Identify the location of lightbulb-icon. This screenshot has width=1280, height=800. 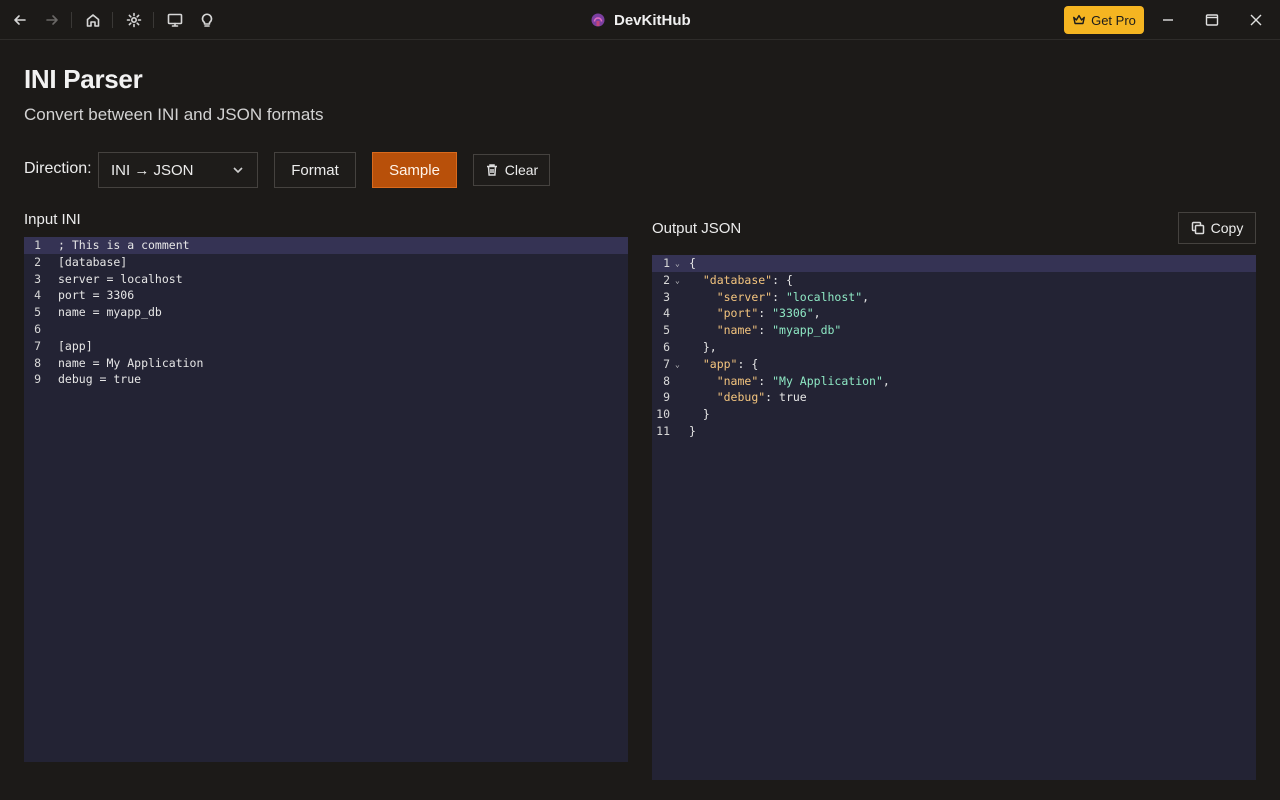
(207, 20).